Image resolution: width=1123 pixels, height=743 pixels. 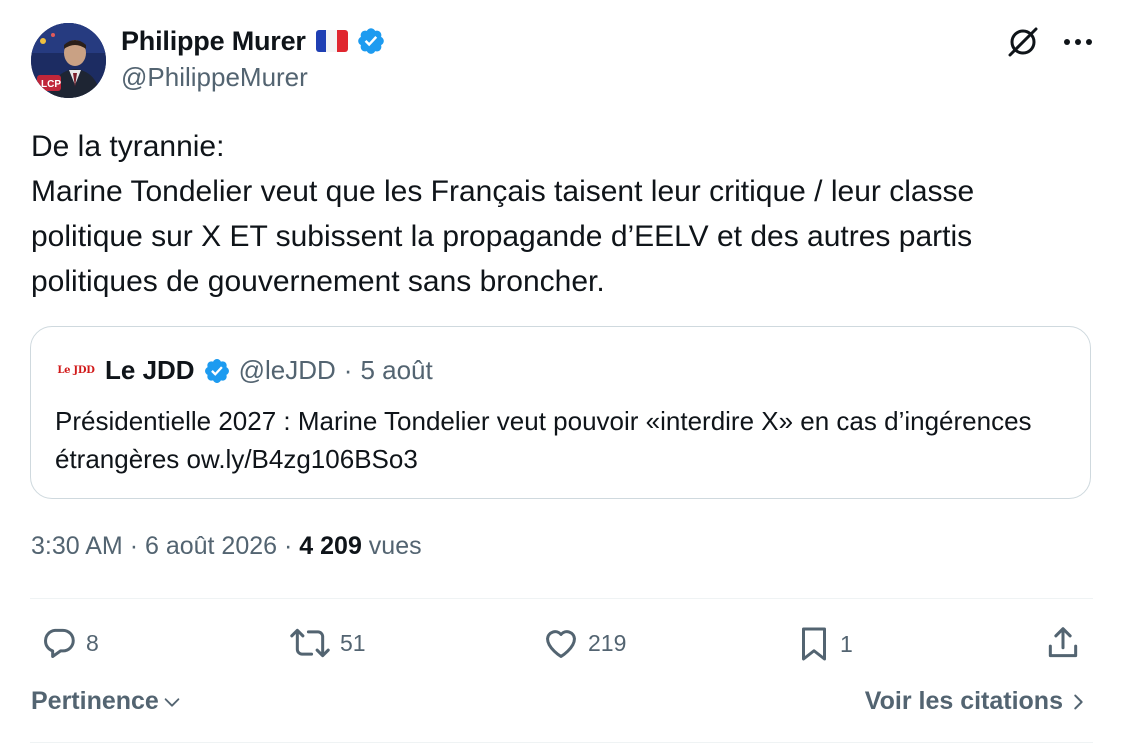 I want to click on like-button: 219, so click(x=584, y=643).